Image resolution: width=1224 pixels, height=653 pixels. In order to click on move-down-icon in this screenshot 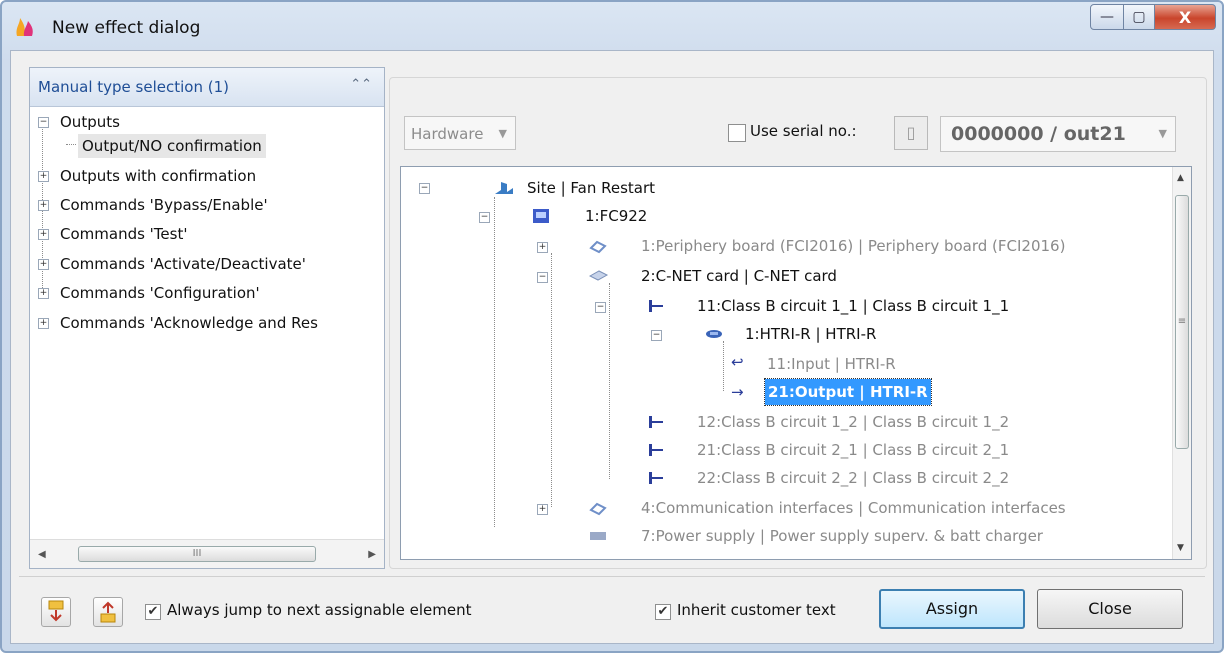, I will do `click(56, 611)`.